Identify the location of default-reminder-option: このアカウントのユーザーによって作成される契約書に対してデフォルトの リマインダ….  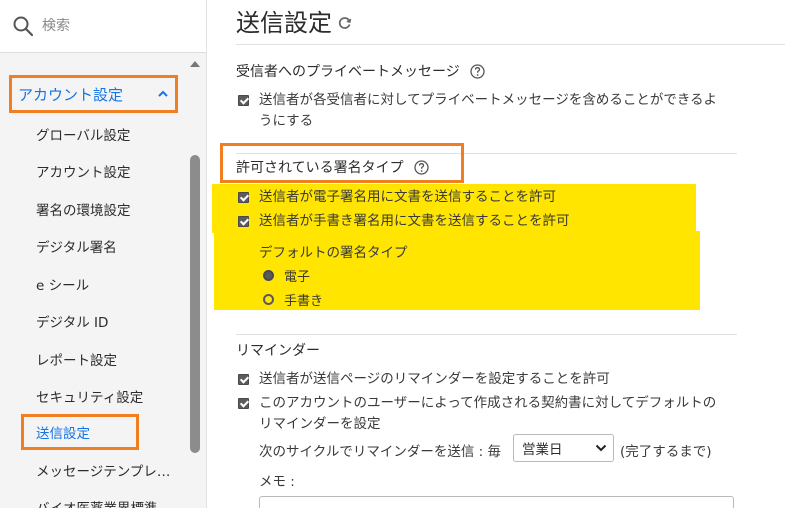
(498, 414).